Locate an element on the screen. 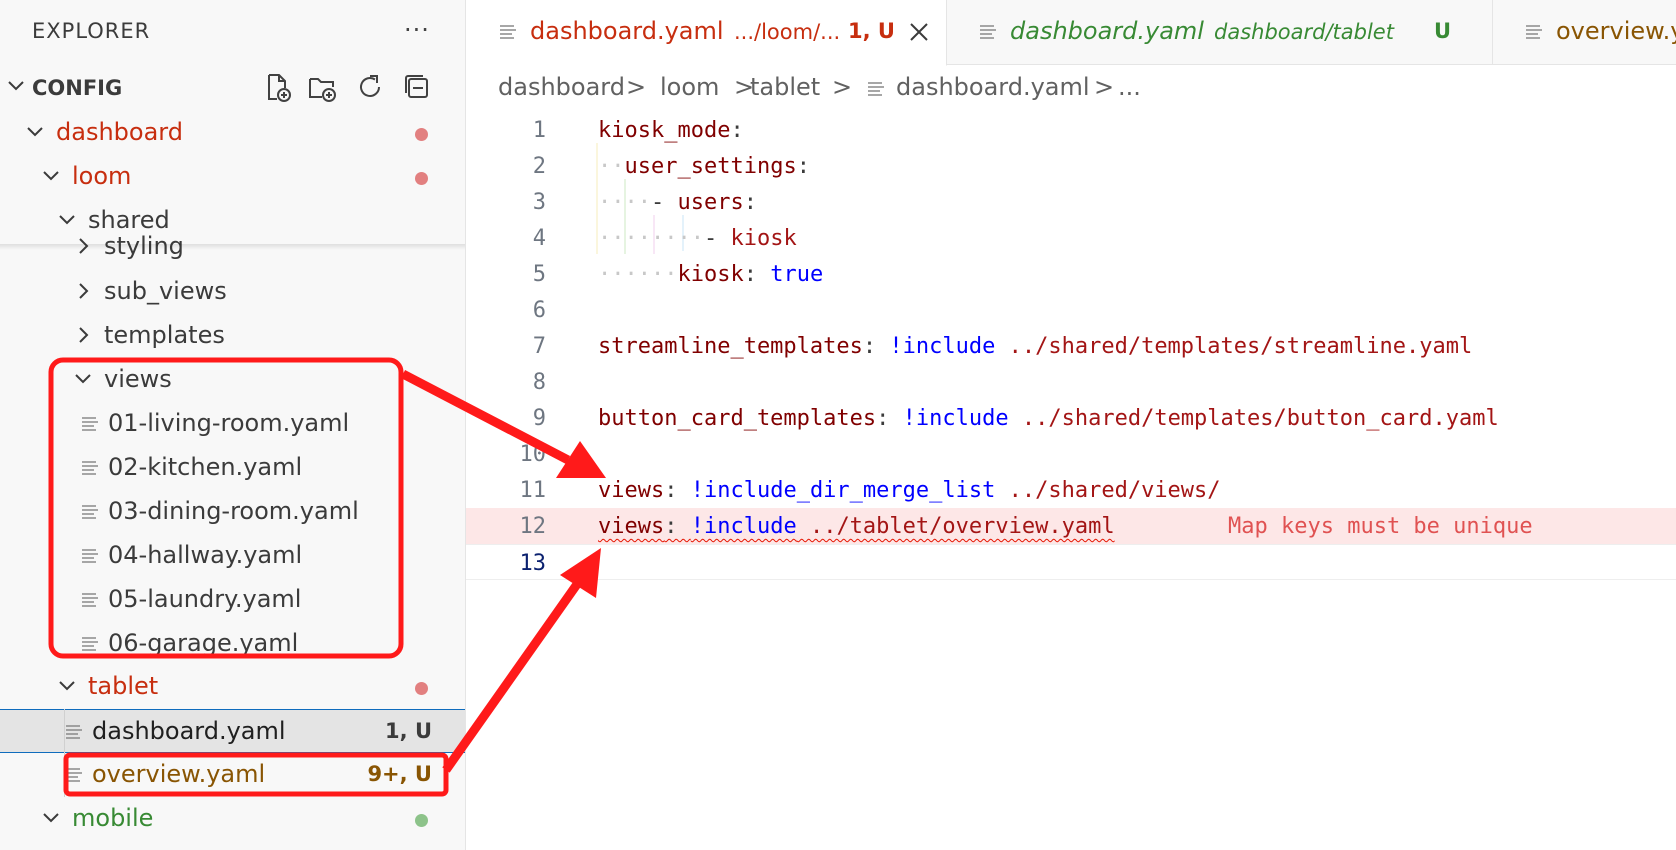 This screenshot has width=1676, height=850. code-text: views: !include ../tablet/overview.yaml is located at coordinates (856, 526).